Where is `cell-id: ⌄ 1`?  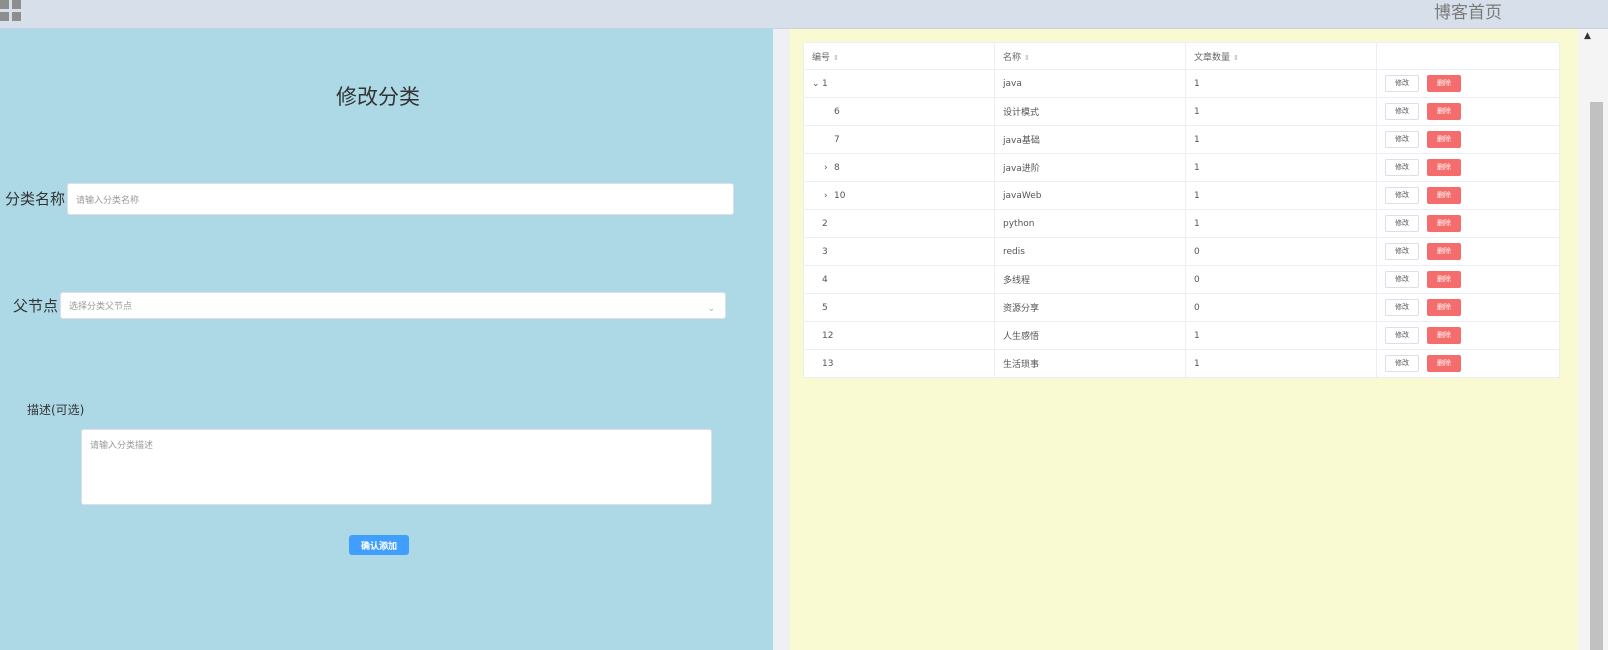 cell-id: ⌄ 1 is located at coordinates (899, 83).